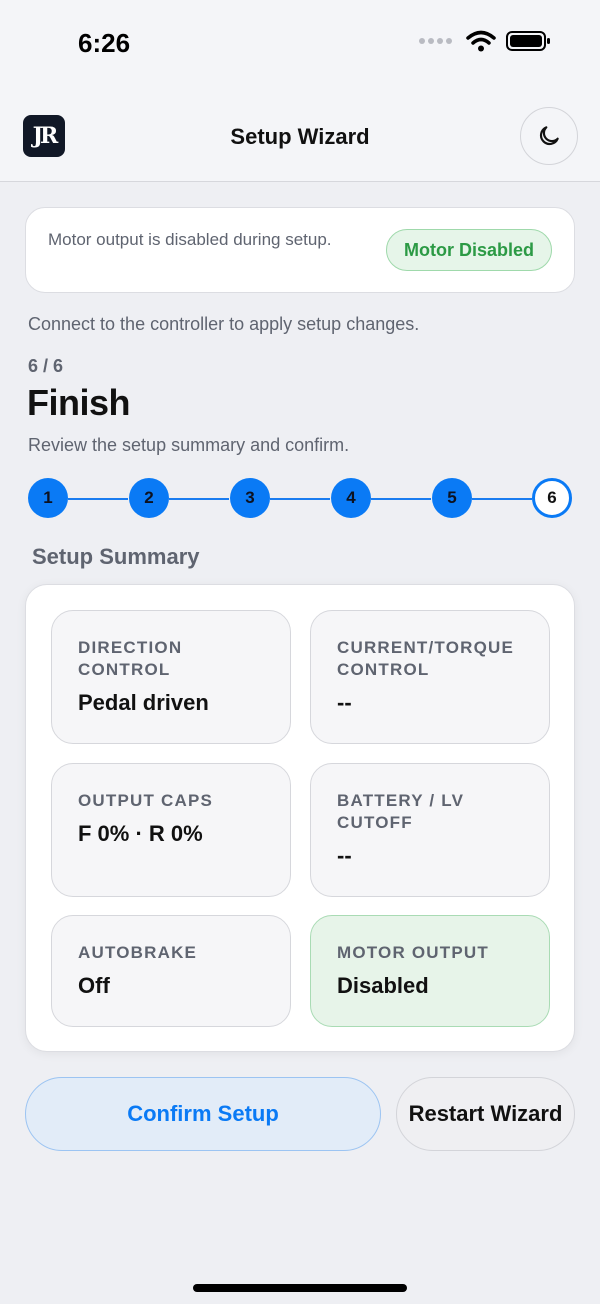  Describe the element at coordinates (116, 556) in the screenshot. I see `summary-heading: Setup Summary` at that location.